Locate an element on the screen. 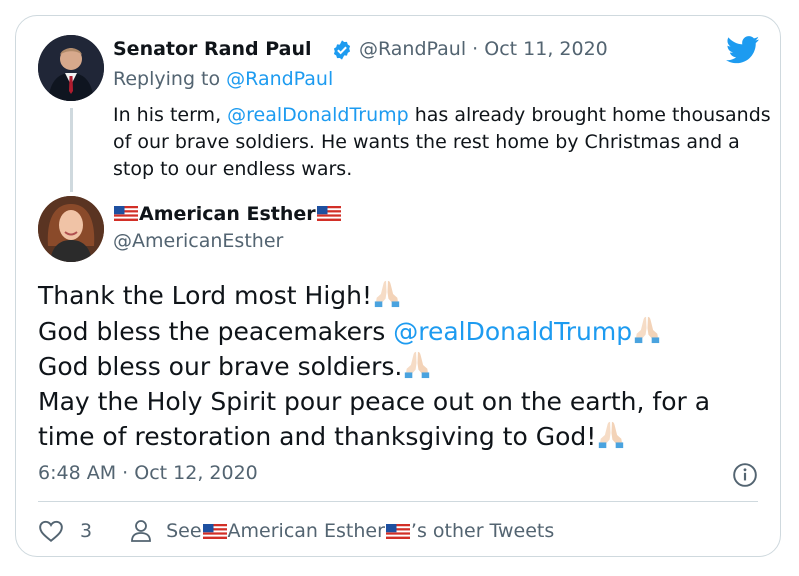  like-count: 3 is located at coordinates (86, 531).